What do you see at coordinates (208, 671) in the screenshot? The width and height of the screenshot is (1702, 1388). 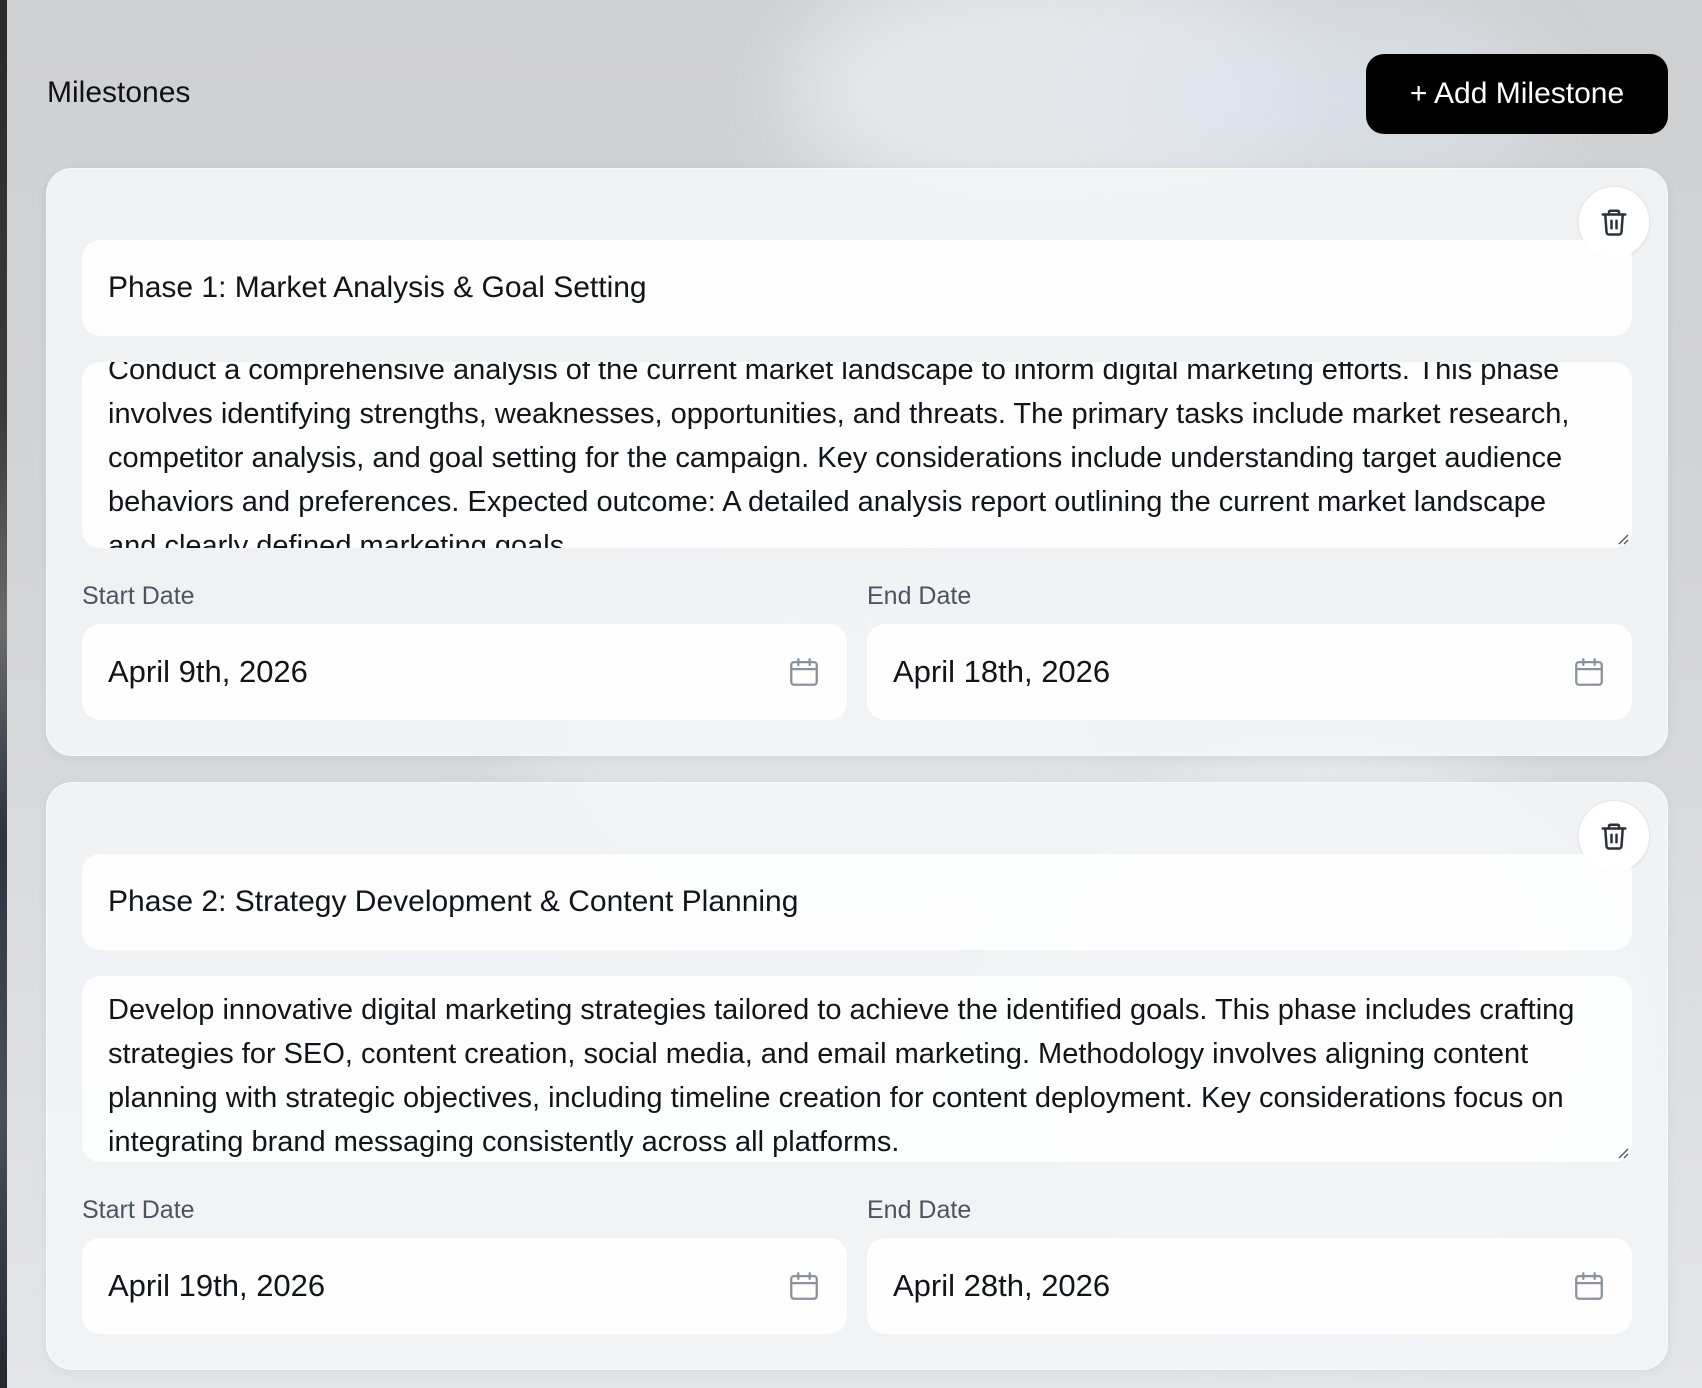 I see `start-date-value: April 9th, 2026` at bounding box center [208, 671].